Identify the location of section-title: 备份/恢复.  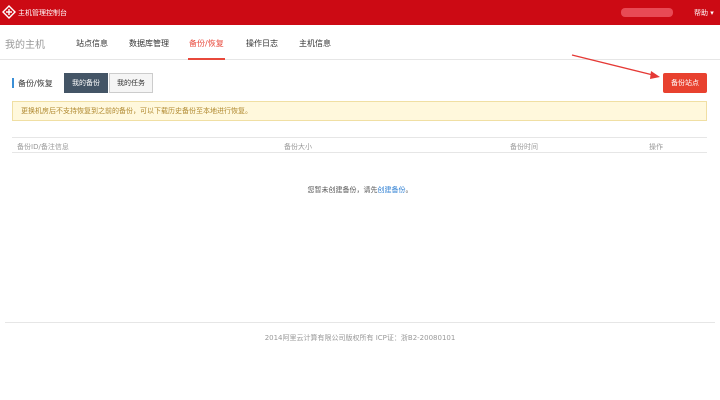
(35, 83).